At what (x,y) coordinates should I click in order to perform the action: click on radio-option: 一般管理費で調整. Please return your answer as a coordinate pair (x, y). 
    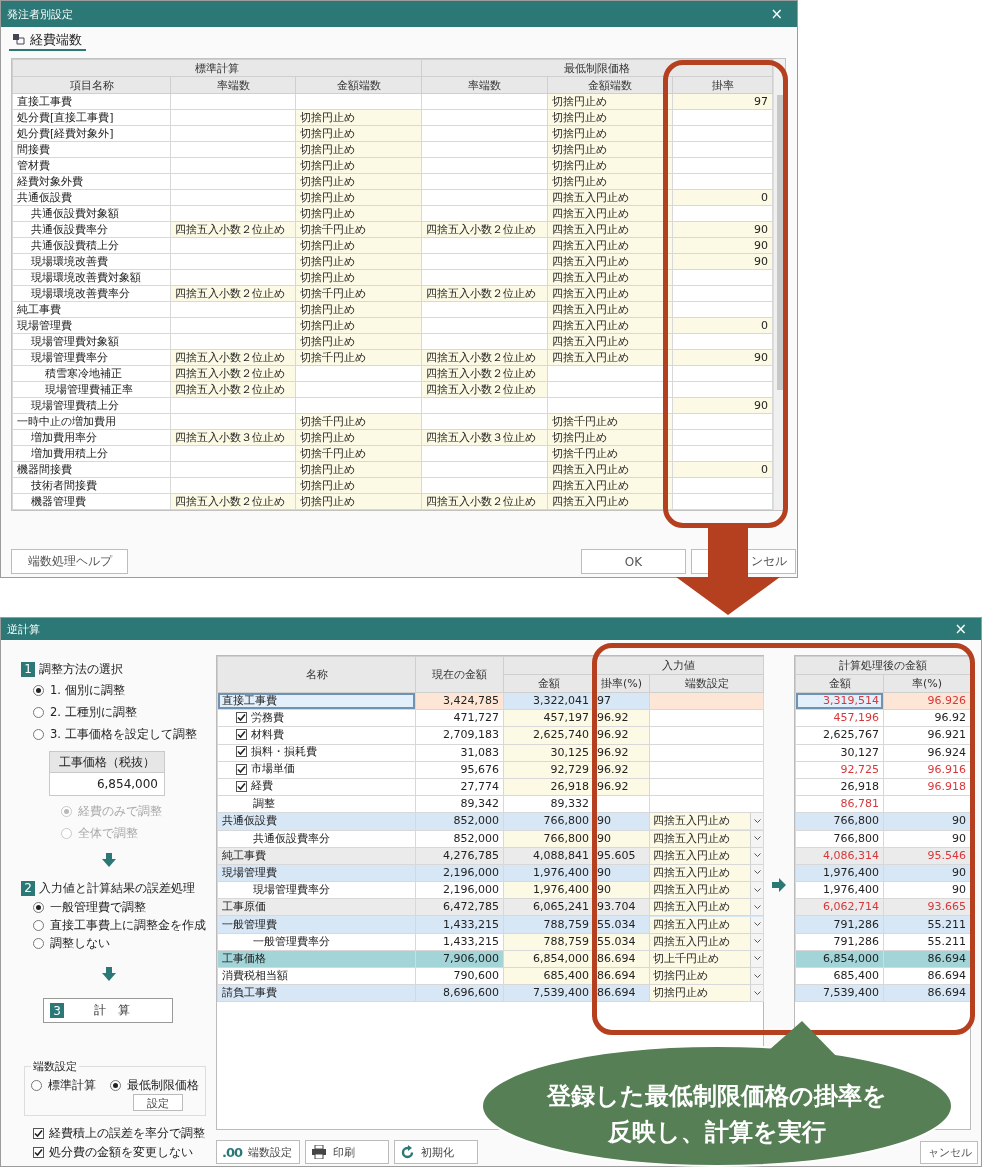
    Looking at the image, I should click on (124, 907).